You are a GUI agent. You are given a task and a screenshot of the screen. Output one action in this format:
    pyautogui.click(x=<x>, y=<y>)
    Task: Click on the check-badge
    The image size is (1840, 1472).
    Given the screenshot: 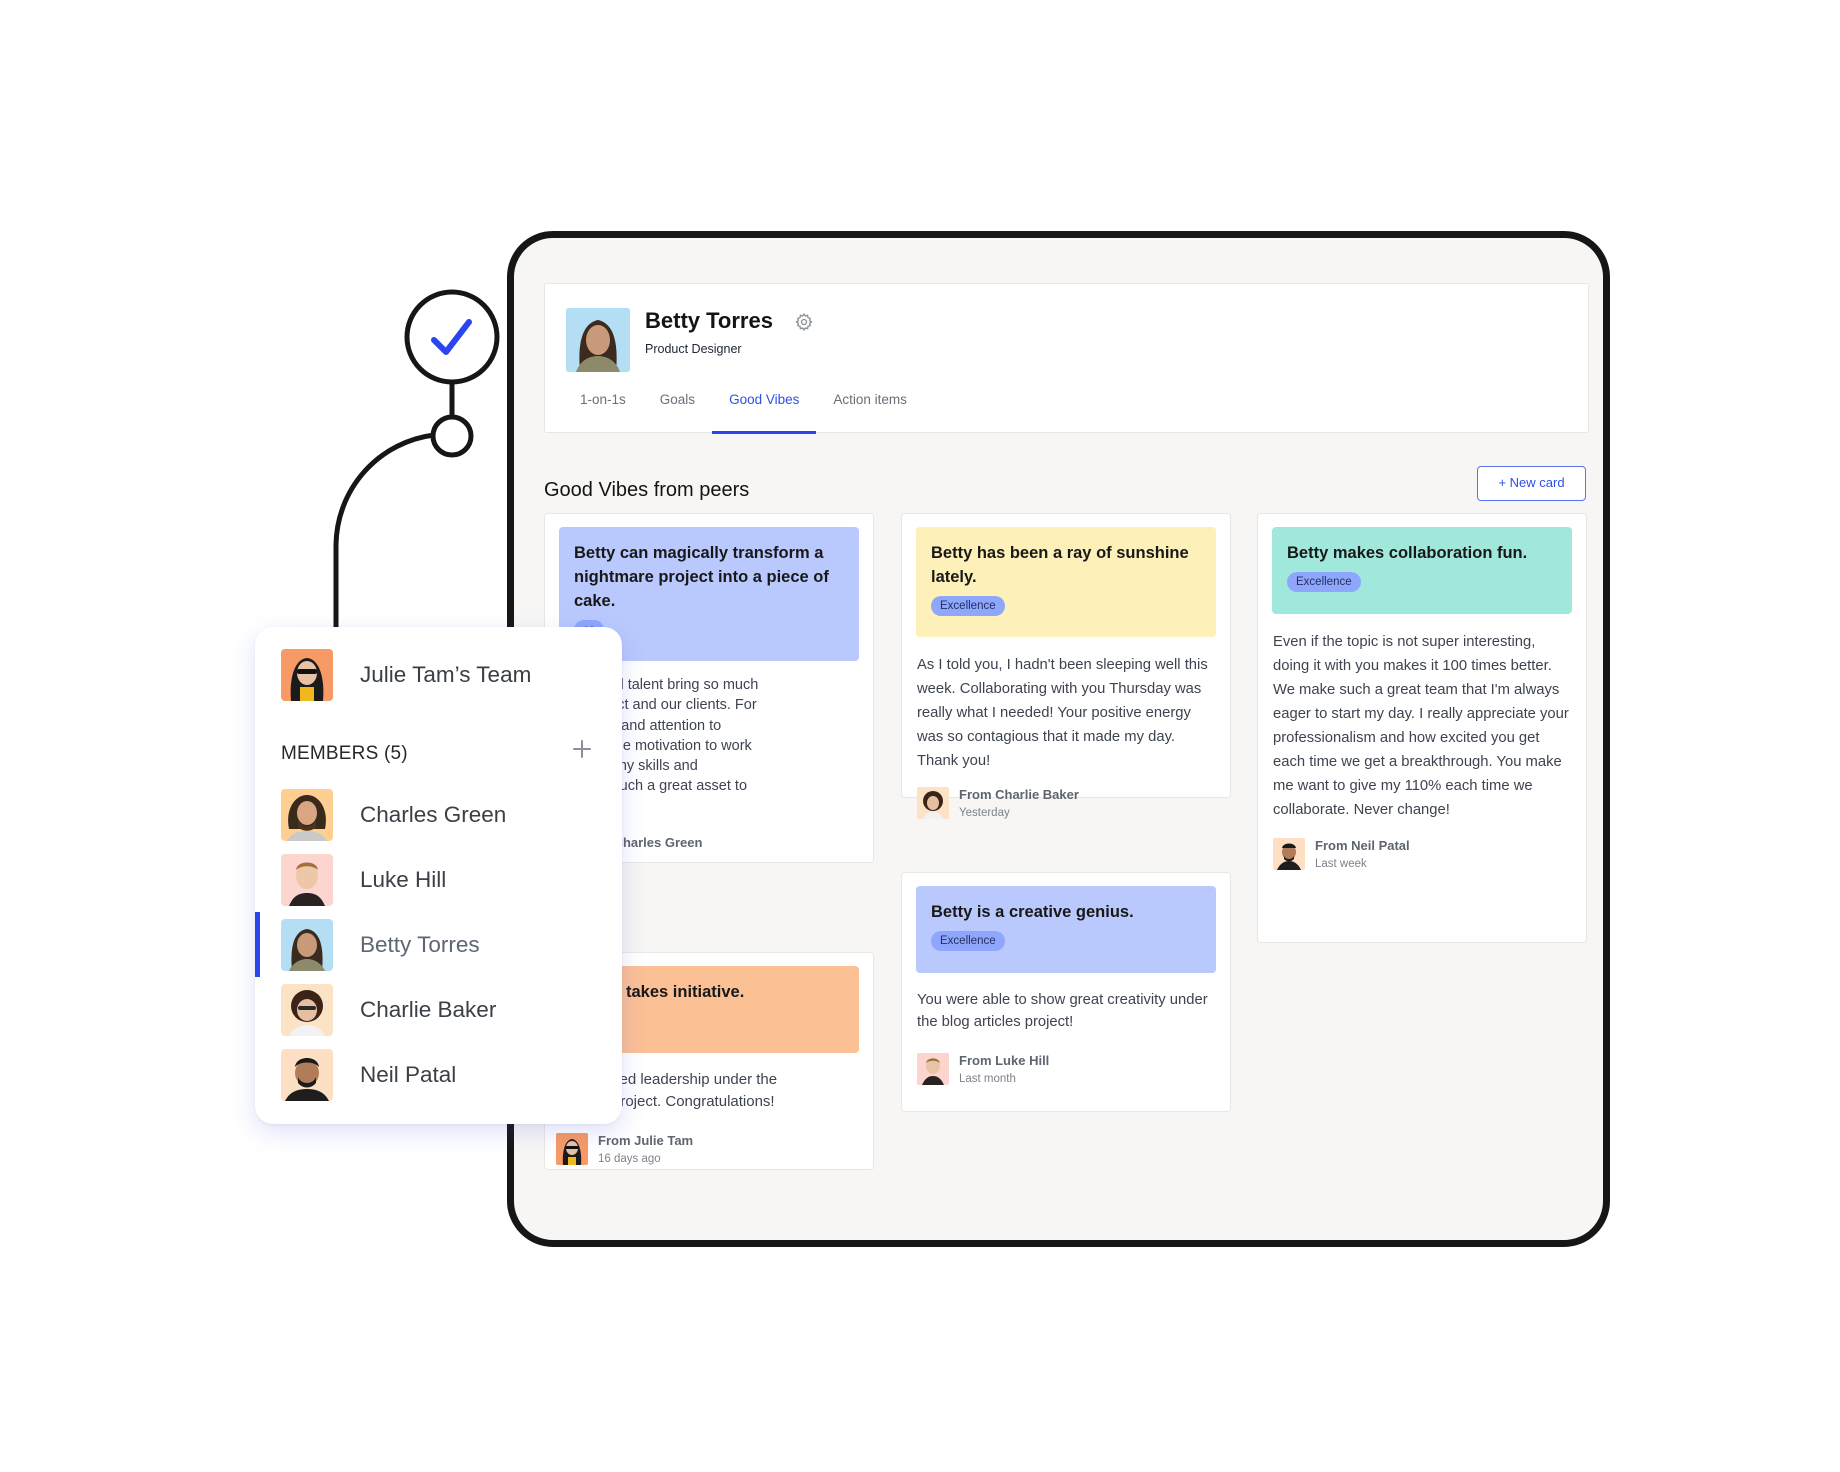 What is the action you would take?
    pyautogui.click(x=452, y=337)
    